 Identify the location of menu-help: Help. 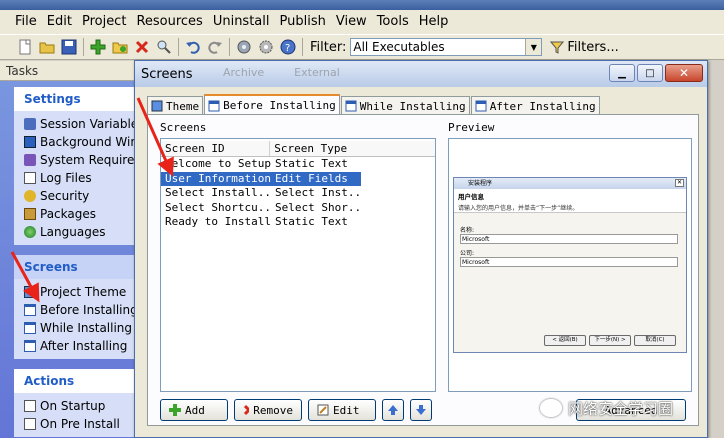
(434, 22).